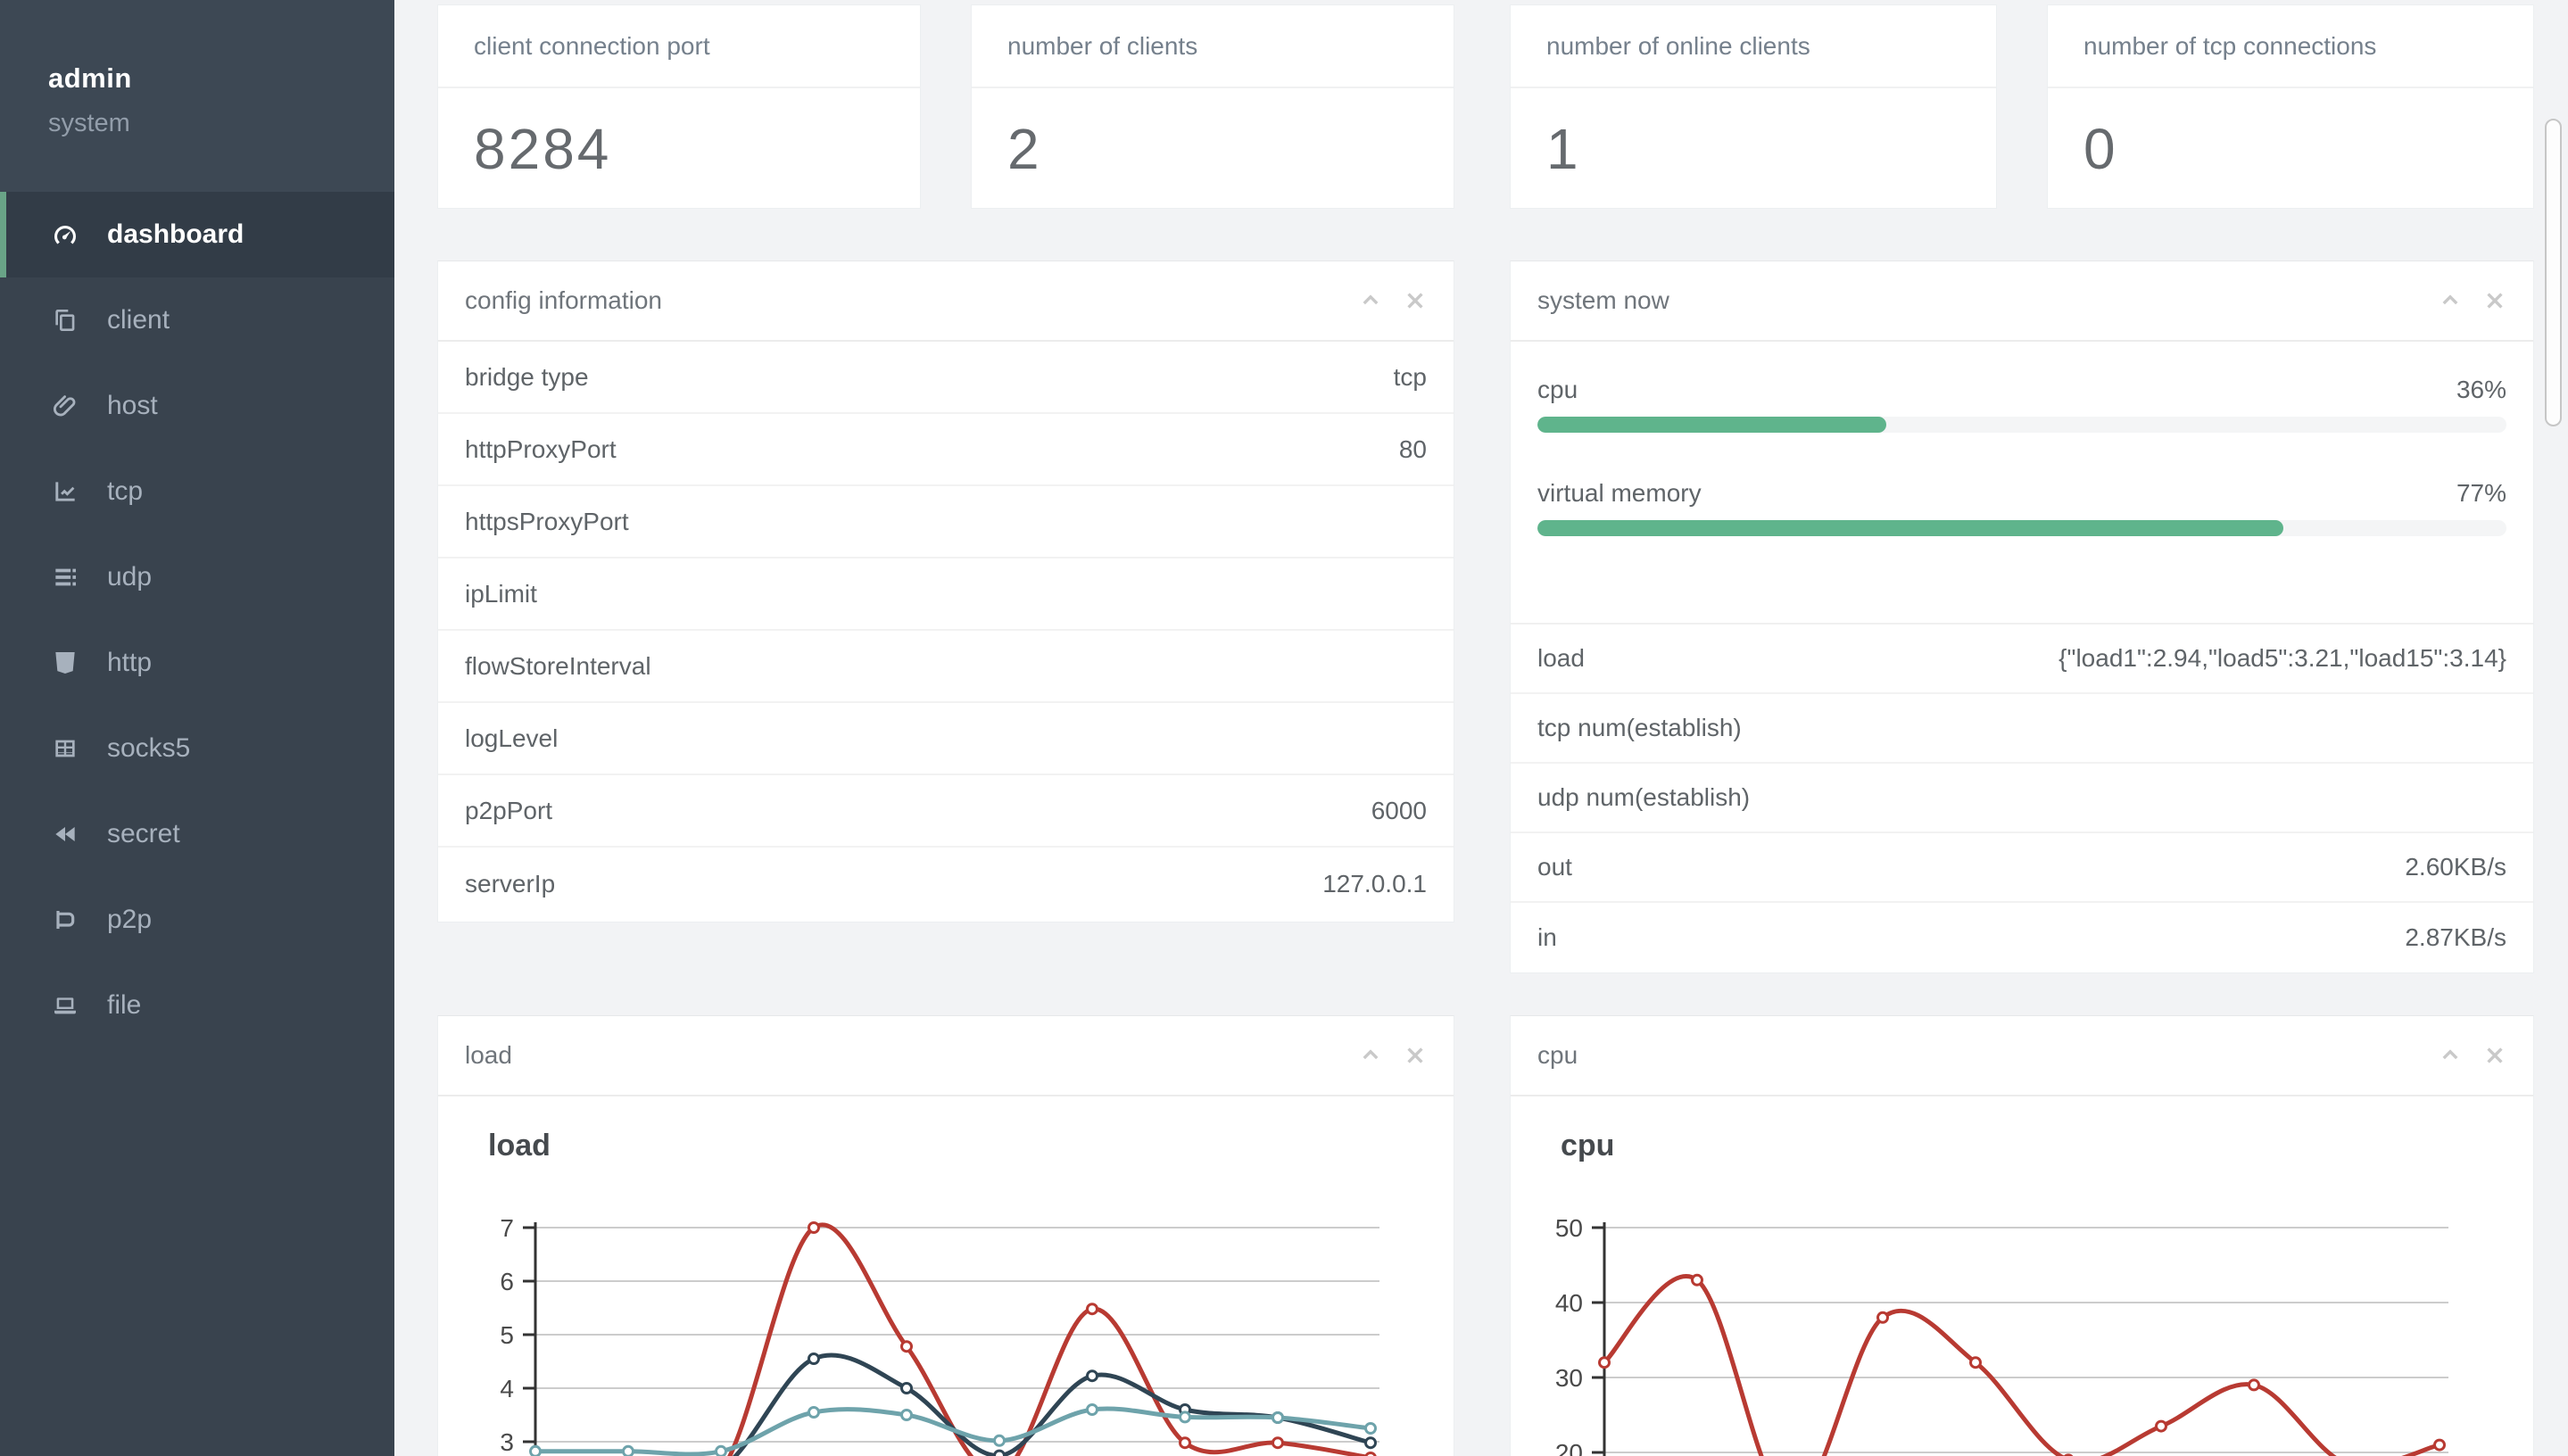 The width and height of the screenshot is (2568, 1456). I want to click on row-label: p2pPort, so click(509, 810).